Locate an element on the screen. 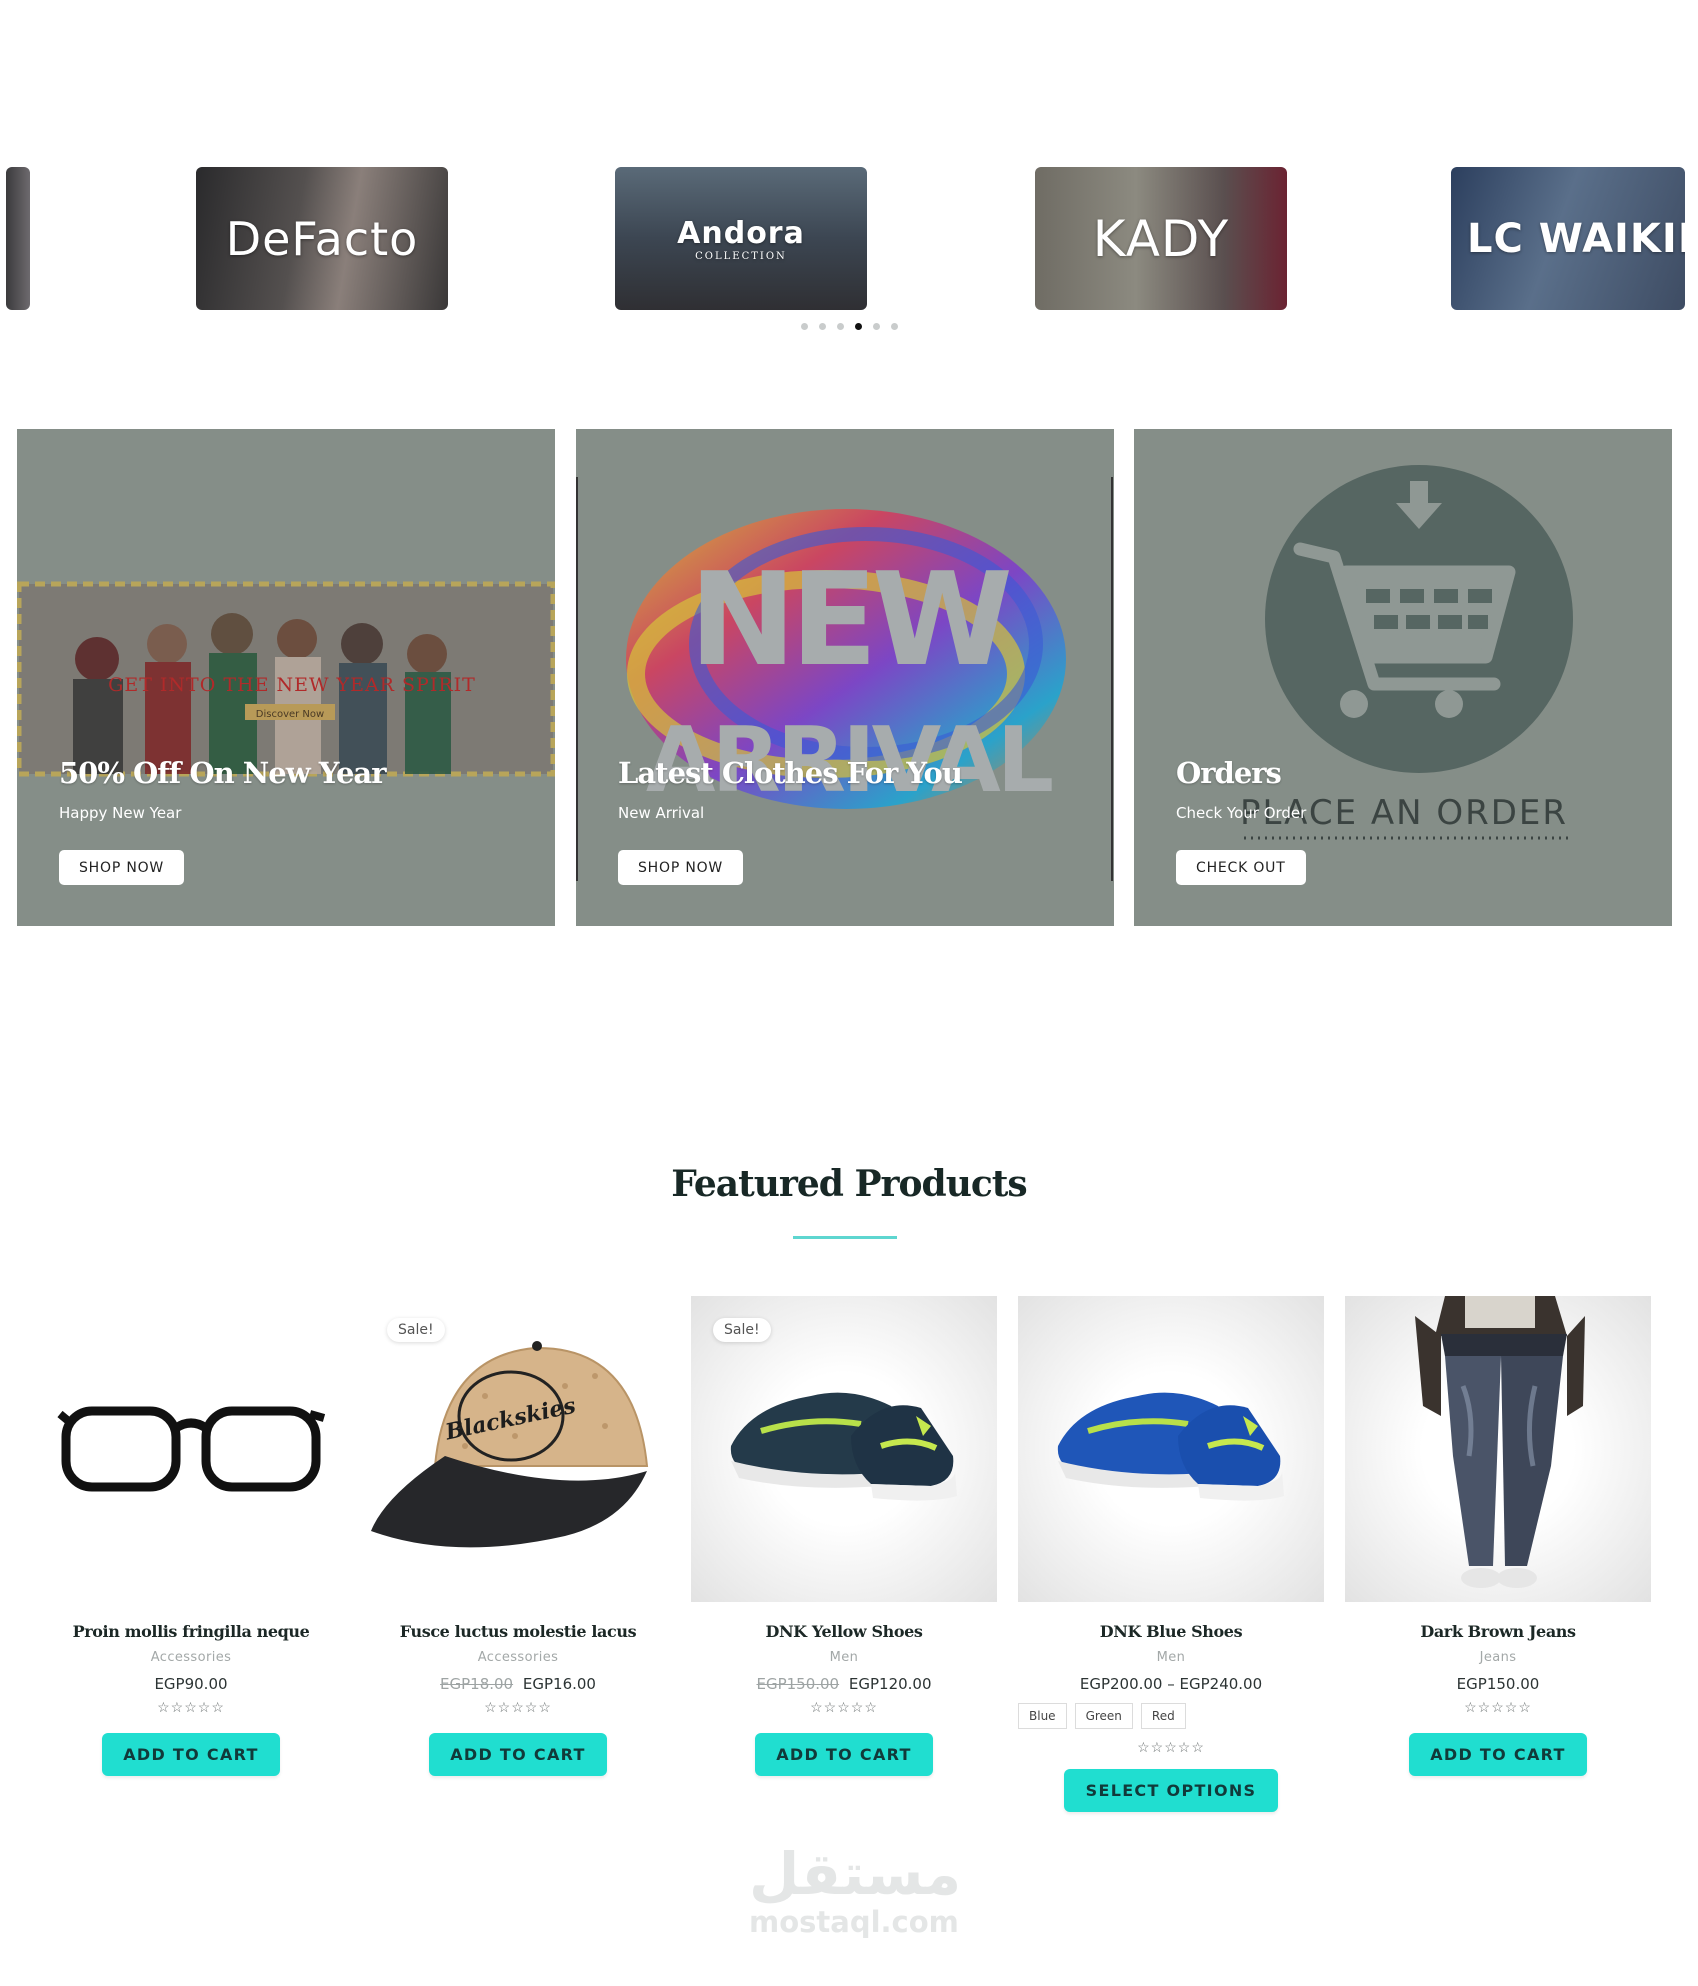 The width and height of the screenshot is (1698, 1986). product-category: Jeans is located at coordinates (1498, 1657).